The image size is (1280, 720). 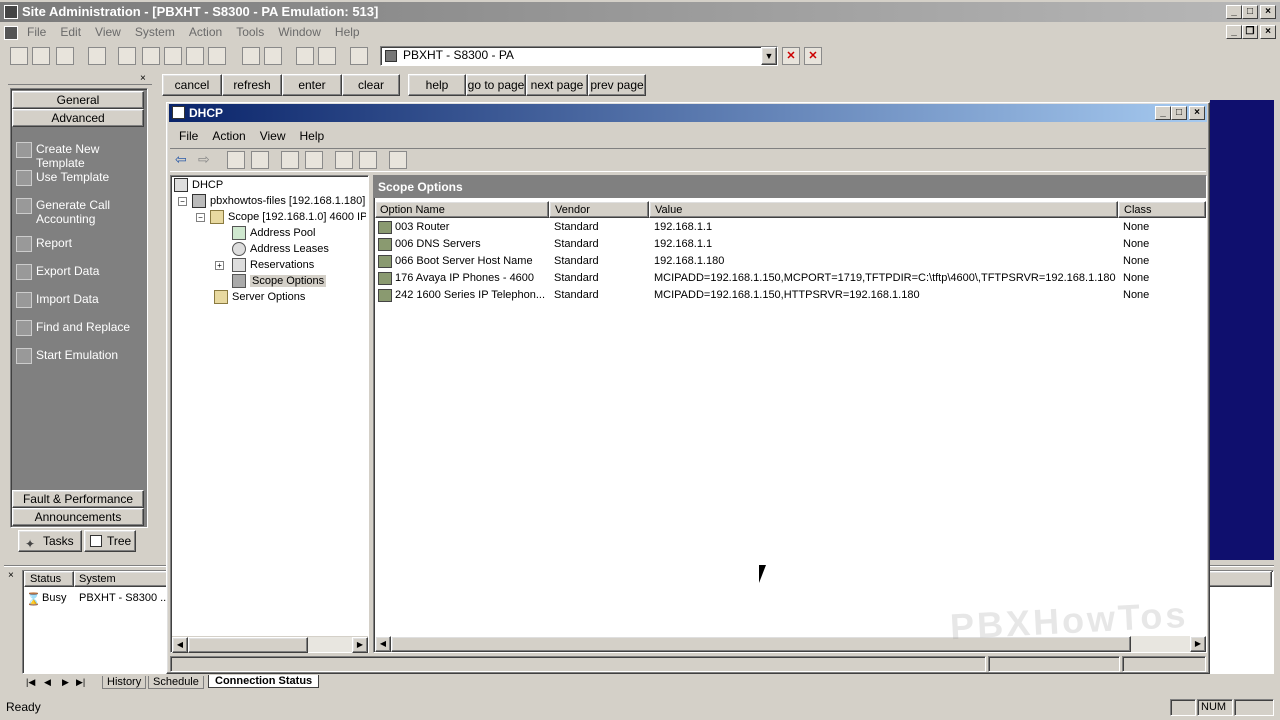 I want to click on menu-action: Action, so click(x=205, y=32).